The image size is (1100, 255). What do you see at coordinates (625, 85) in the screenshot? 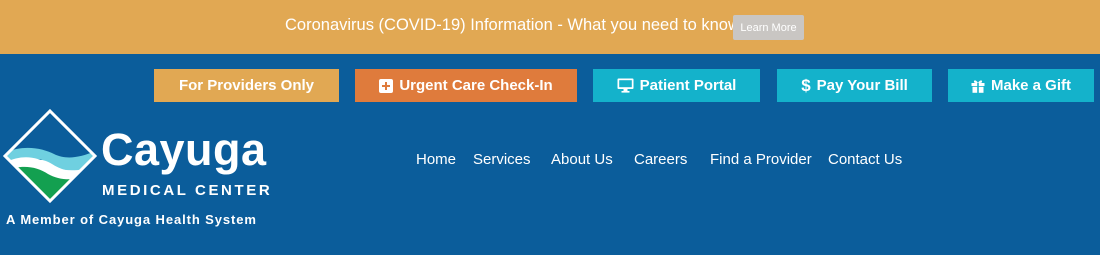
I see `monitor-icon` at bounding box center [625, 85].